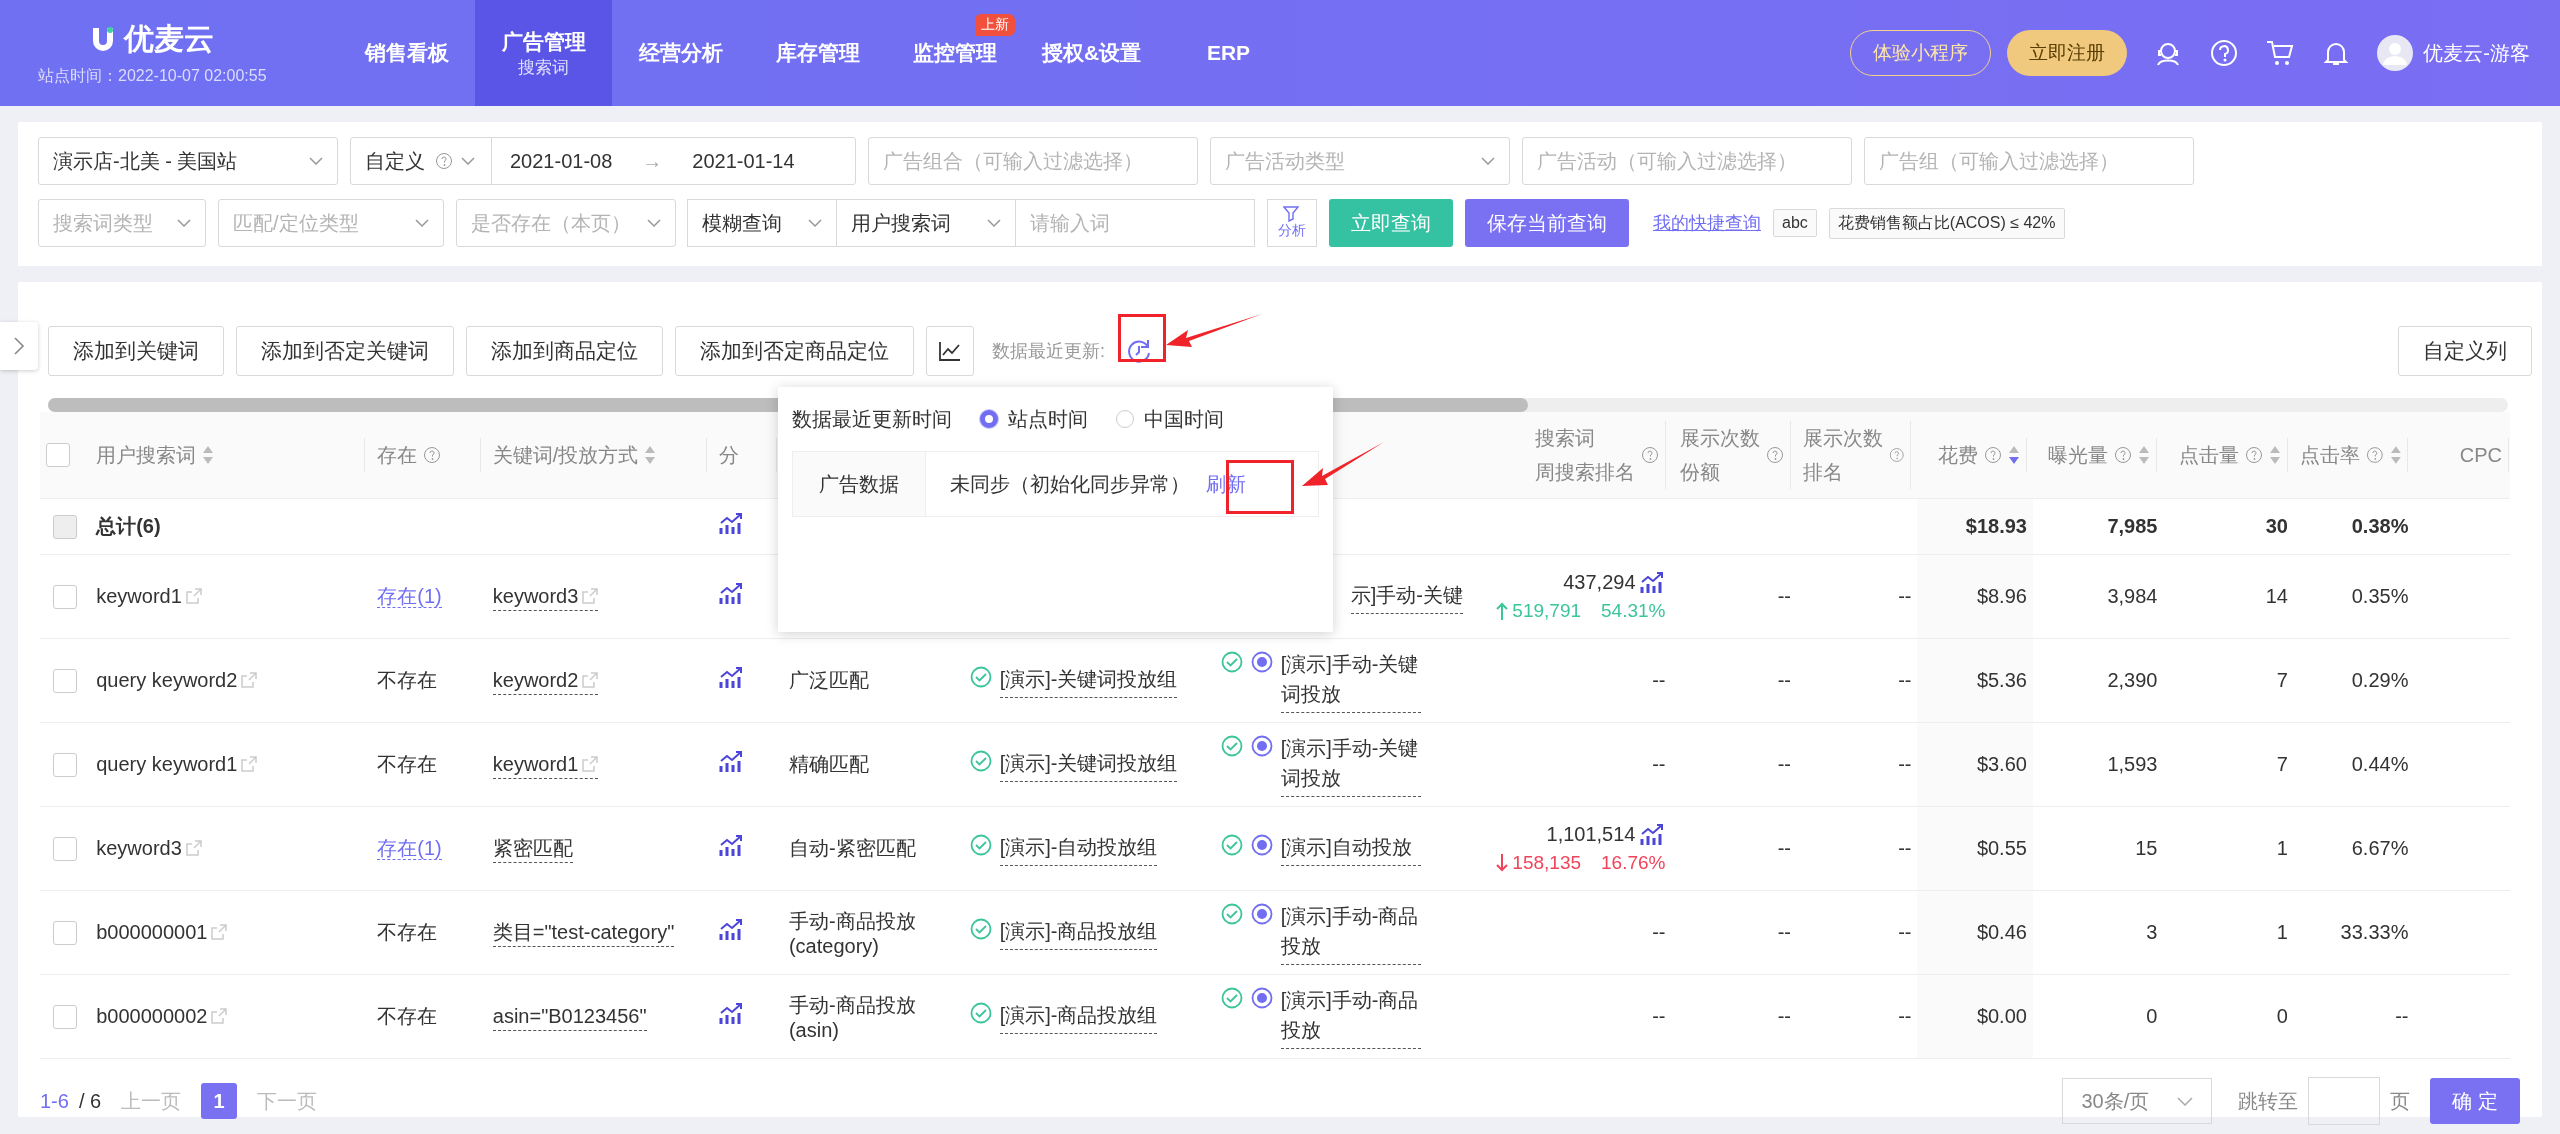 This screenshot has height=1134, width=2560. What do you see at coordinates (2380, 680) in the screenshot?
I see `table-cell: 0.29%` at bounding box center [2380, 680].